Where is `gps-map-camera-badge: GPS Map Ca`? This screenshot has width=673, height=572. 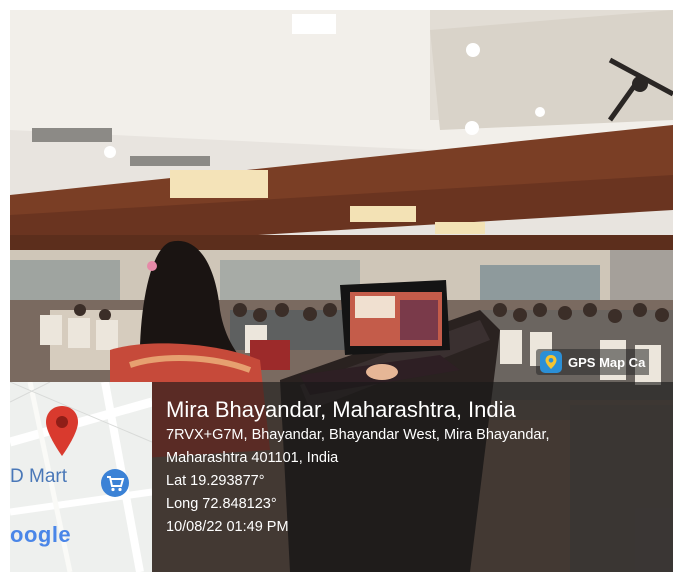 gps-map-camera-badge: GPS Map Ca is located at coordinates (593, 362).